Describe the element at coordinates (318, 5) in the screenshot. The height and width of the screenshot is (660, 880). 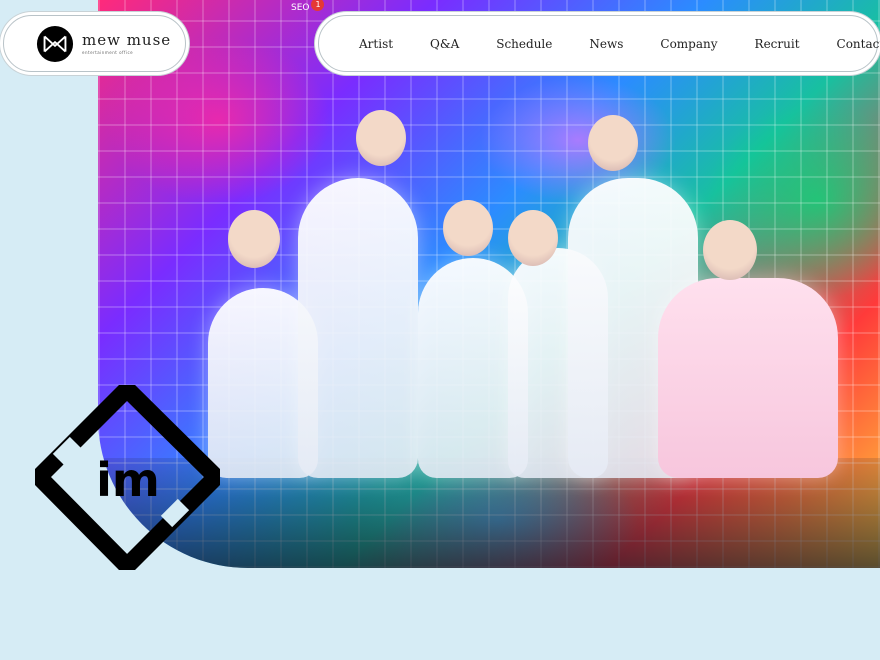
I see `seo-badge-count: 1` at that location.